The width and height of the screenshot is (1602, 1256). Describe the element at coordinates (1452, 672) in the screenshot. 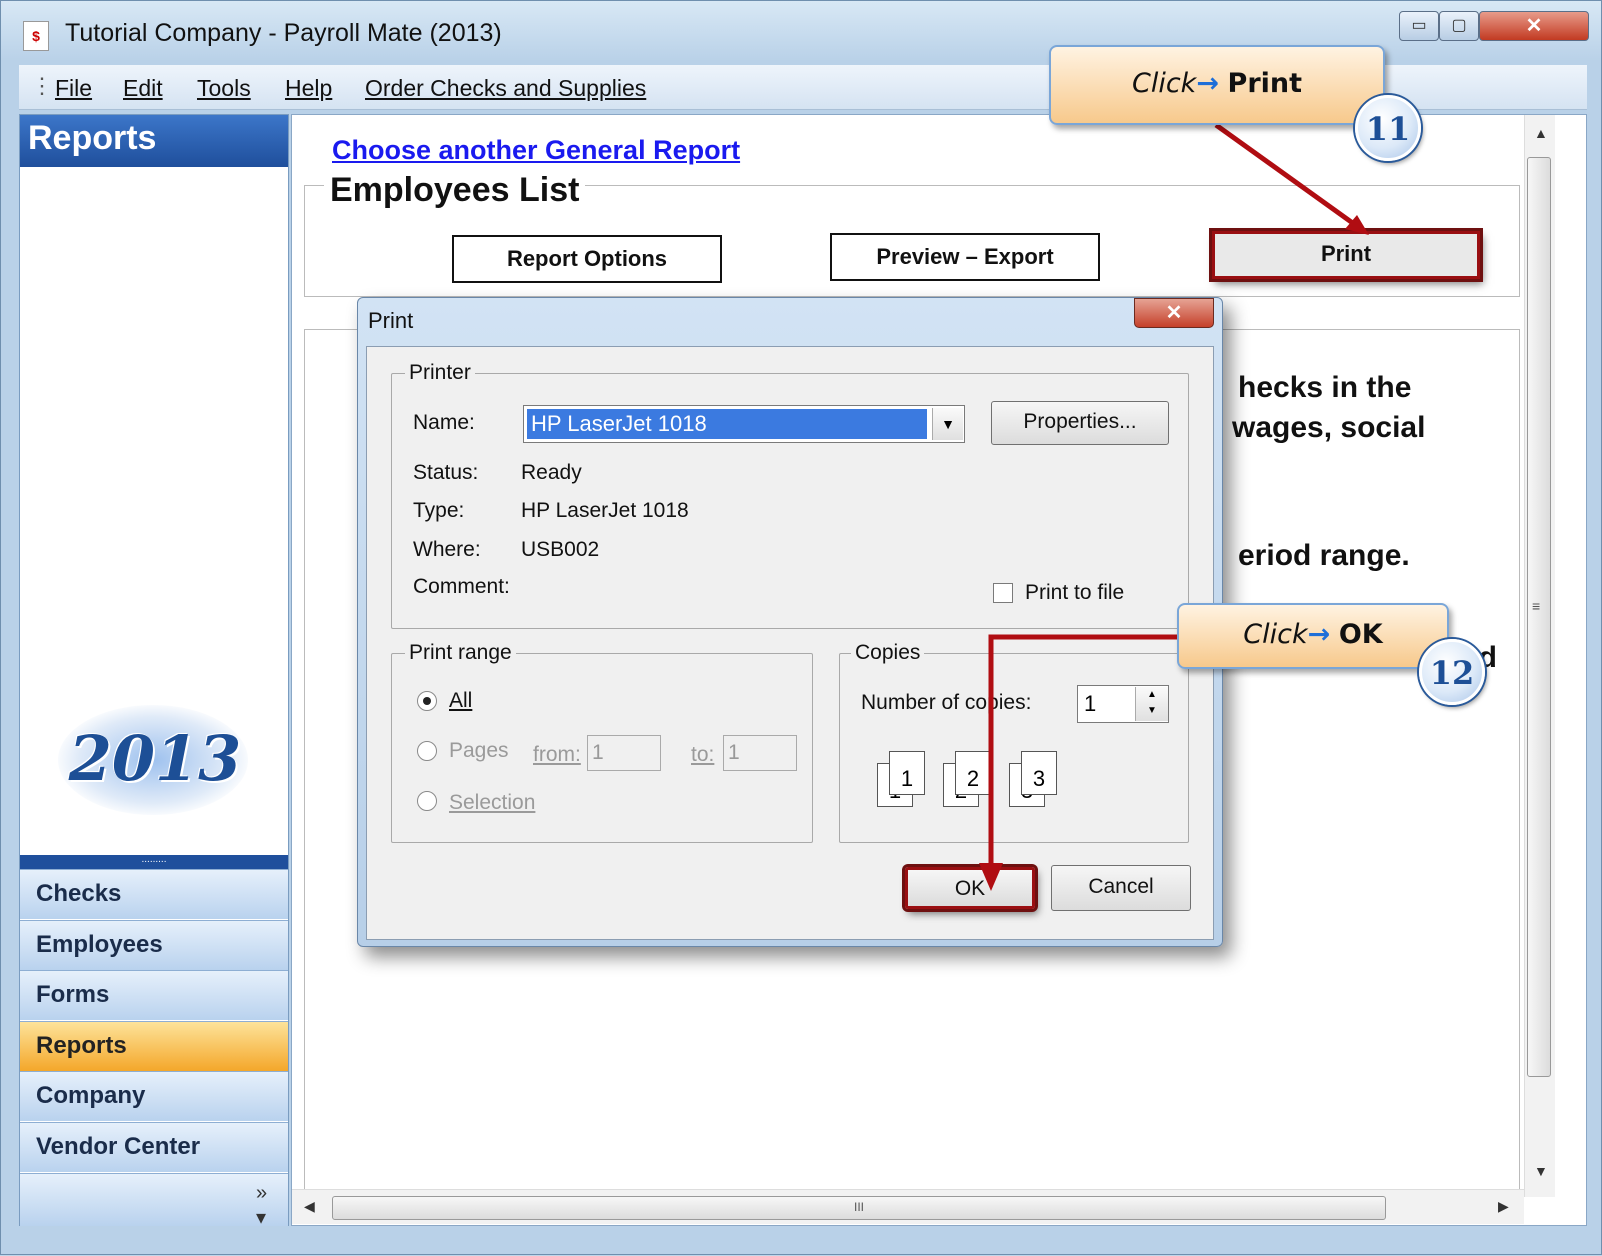

I see `step-12-badge: 12` at that location.